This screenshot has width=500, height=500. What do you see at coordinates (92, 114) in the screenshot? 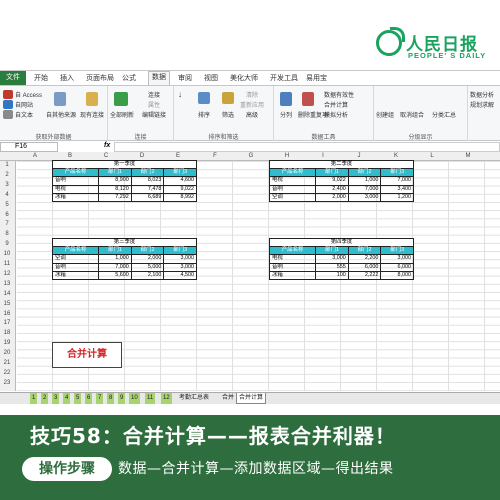
I see `existing-connections-button: 现有连接` at bounding box center [92, 114].